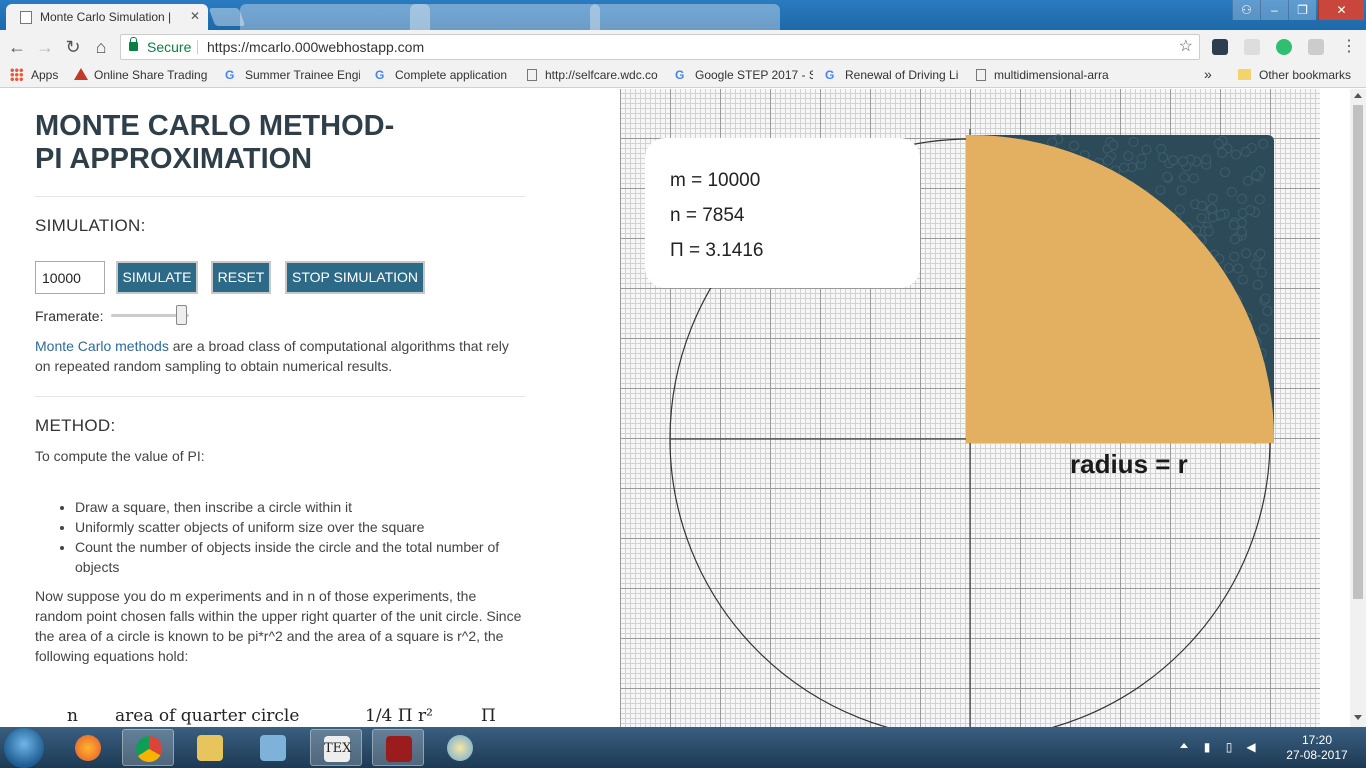  I want to click on start-button, so click(24, 748).